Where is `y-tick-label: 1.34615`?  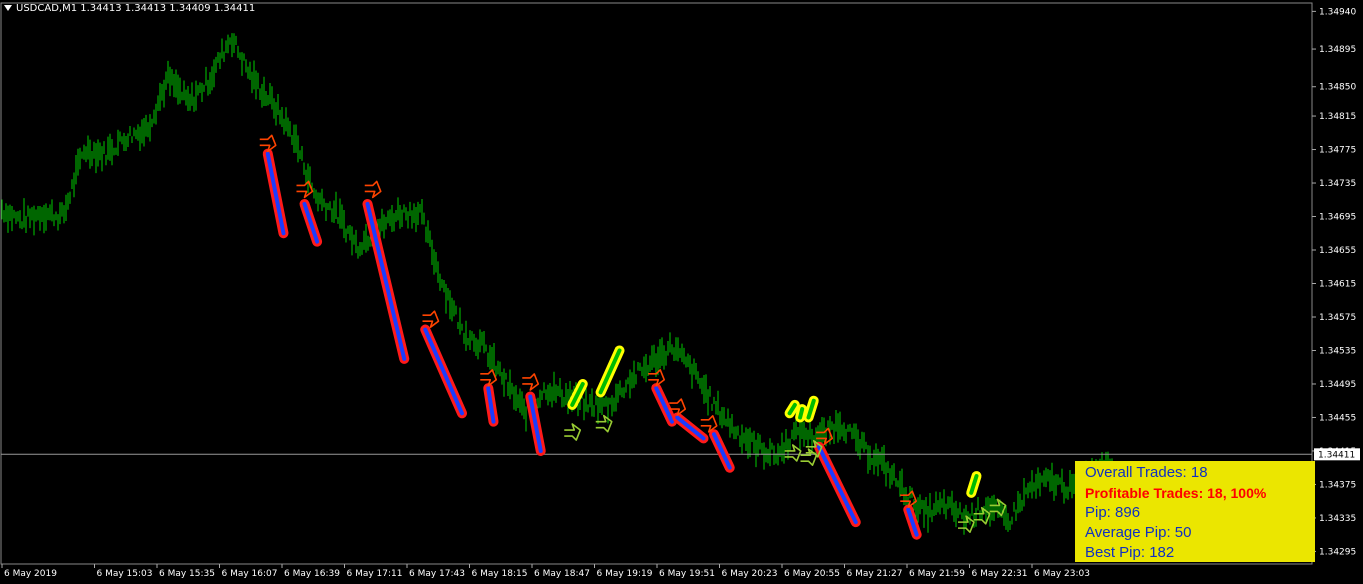 y-tick-label: 1.34615 is located at coordinates (1337, 285).